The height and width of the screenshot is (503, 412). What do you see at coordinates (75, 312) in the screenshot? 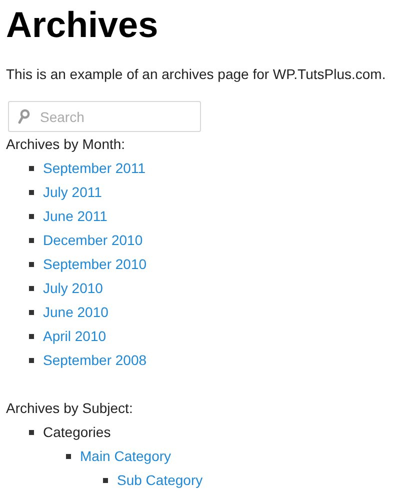
I see `archive-link: June 2010` at bounding box center [75, 312].